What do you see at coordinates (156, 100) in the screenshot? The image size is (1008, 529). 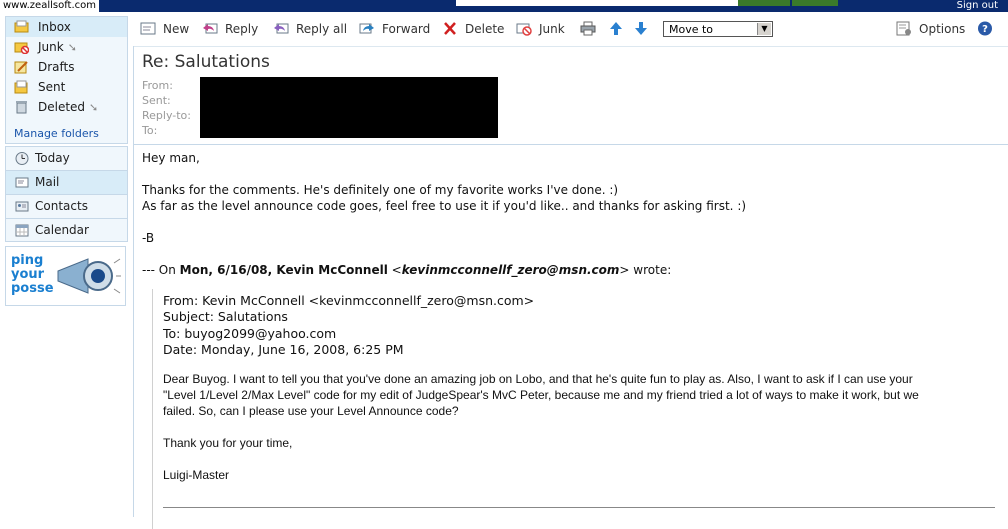 I see `header-label-sent: Sent:` at bounding box center [156, 100].